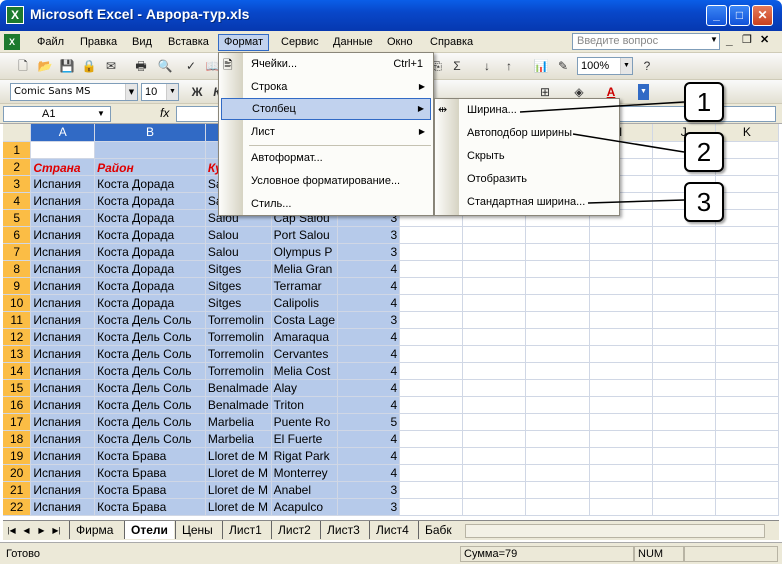 The image size is (782, 564). I want to click on row-header: 20, so click(17, 473).